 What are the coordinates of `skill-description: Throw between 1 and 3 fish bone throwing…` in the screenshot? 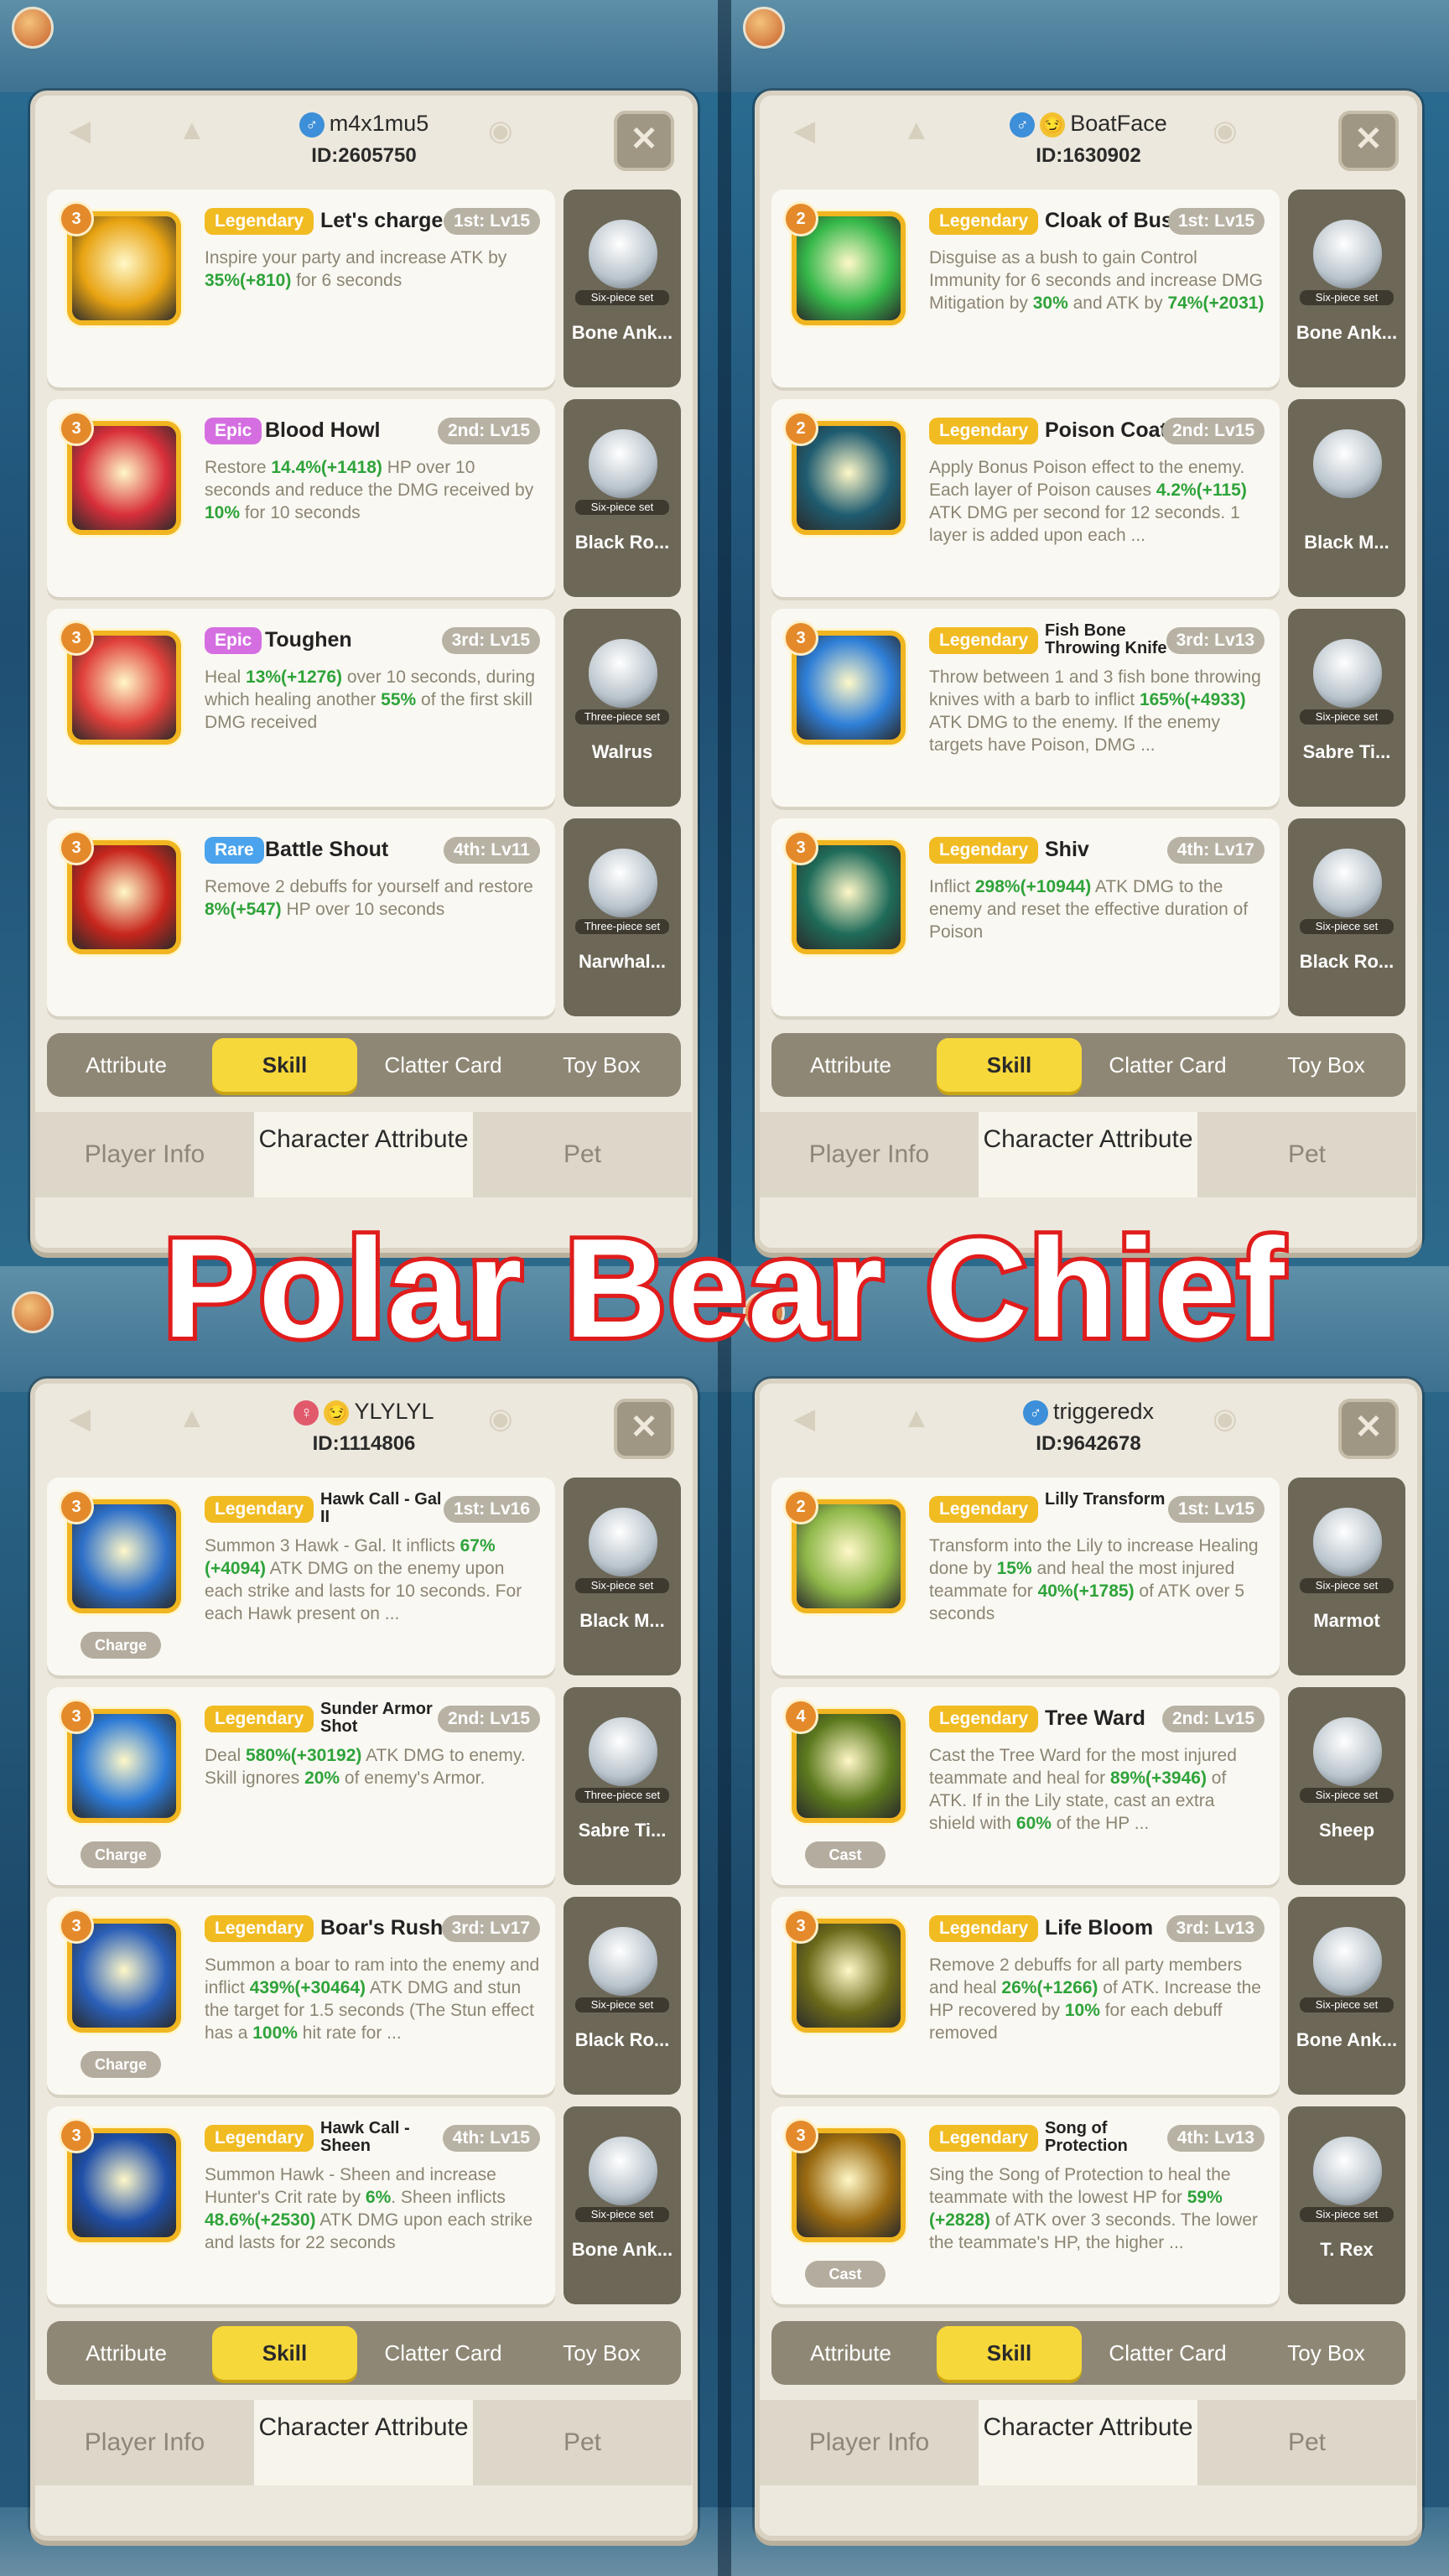 It's located at (1095, 711).